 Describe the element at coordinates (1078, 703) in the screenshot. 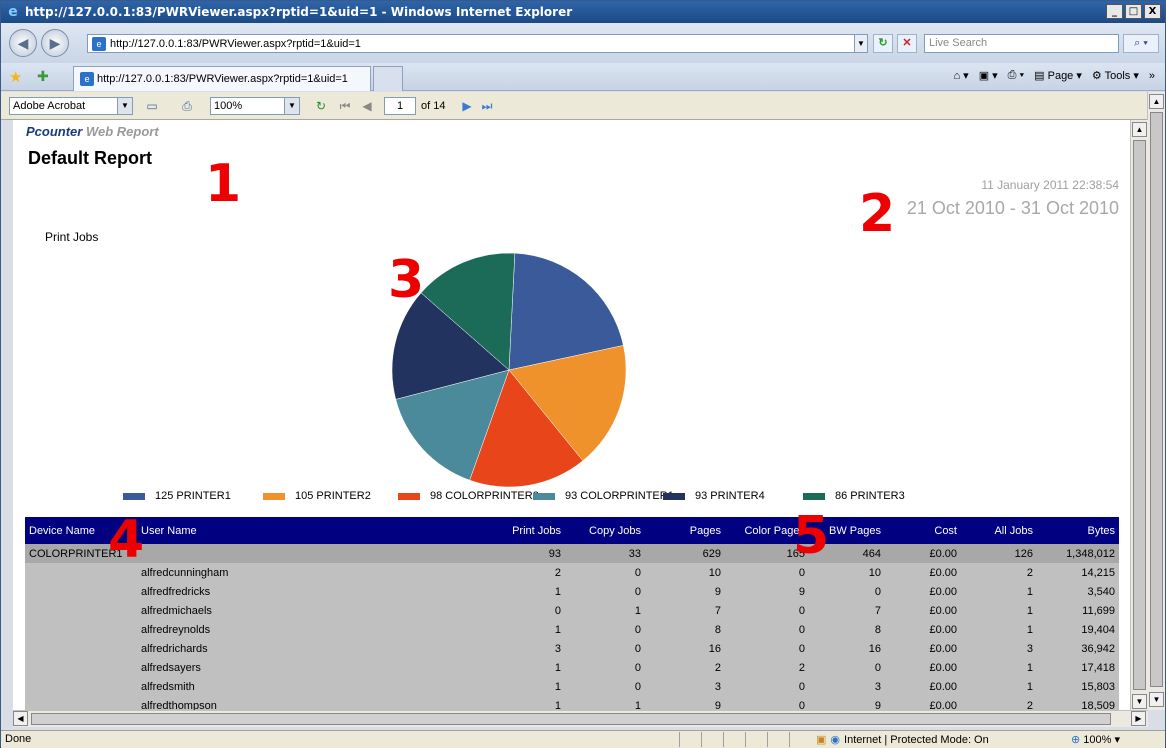

I see `table-cell: 18,509` at that location.